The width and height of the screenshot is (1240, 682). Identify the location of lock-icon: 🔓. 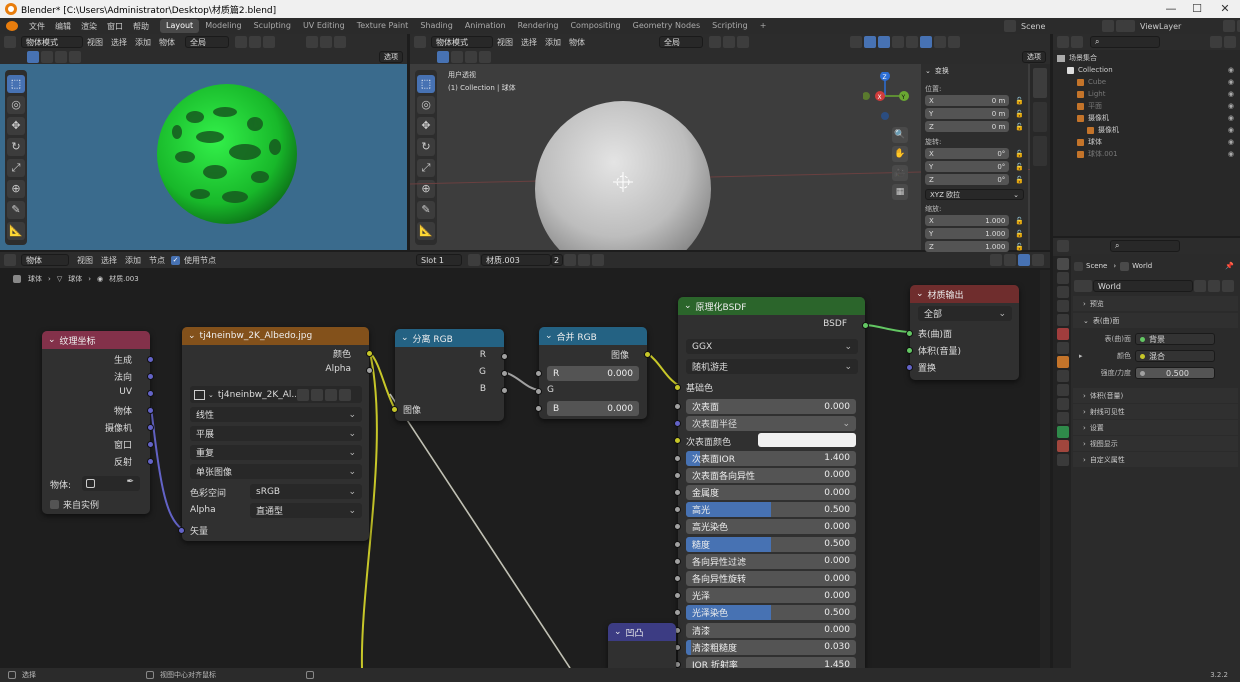
(1019, 180).